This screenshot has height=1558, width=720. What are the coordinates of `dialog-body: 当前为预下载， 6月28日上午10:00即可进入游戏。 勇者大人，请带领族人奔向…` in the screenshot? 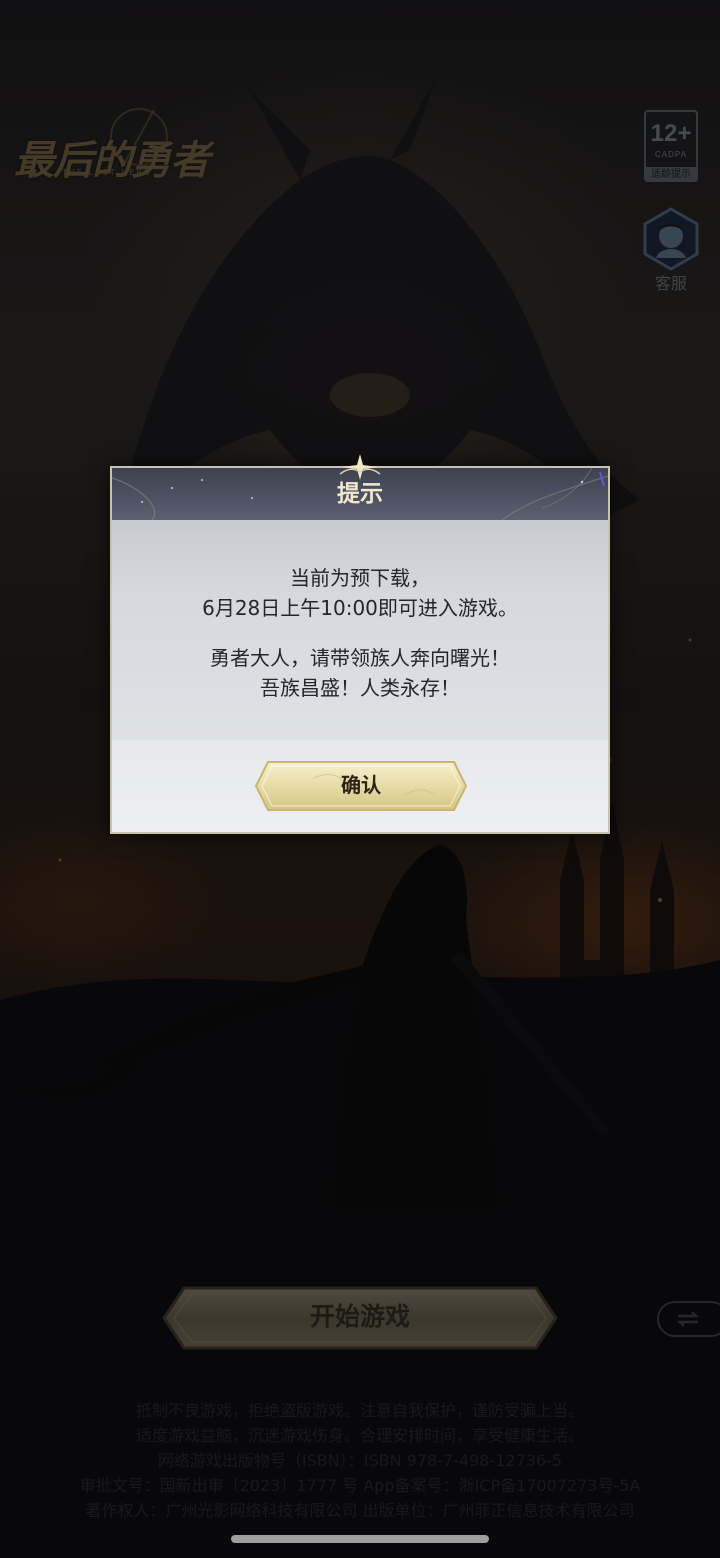 It's located at (360, 630).